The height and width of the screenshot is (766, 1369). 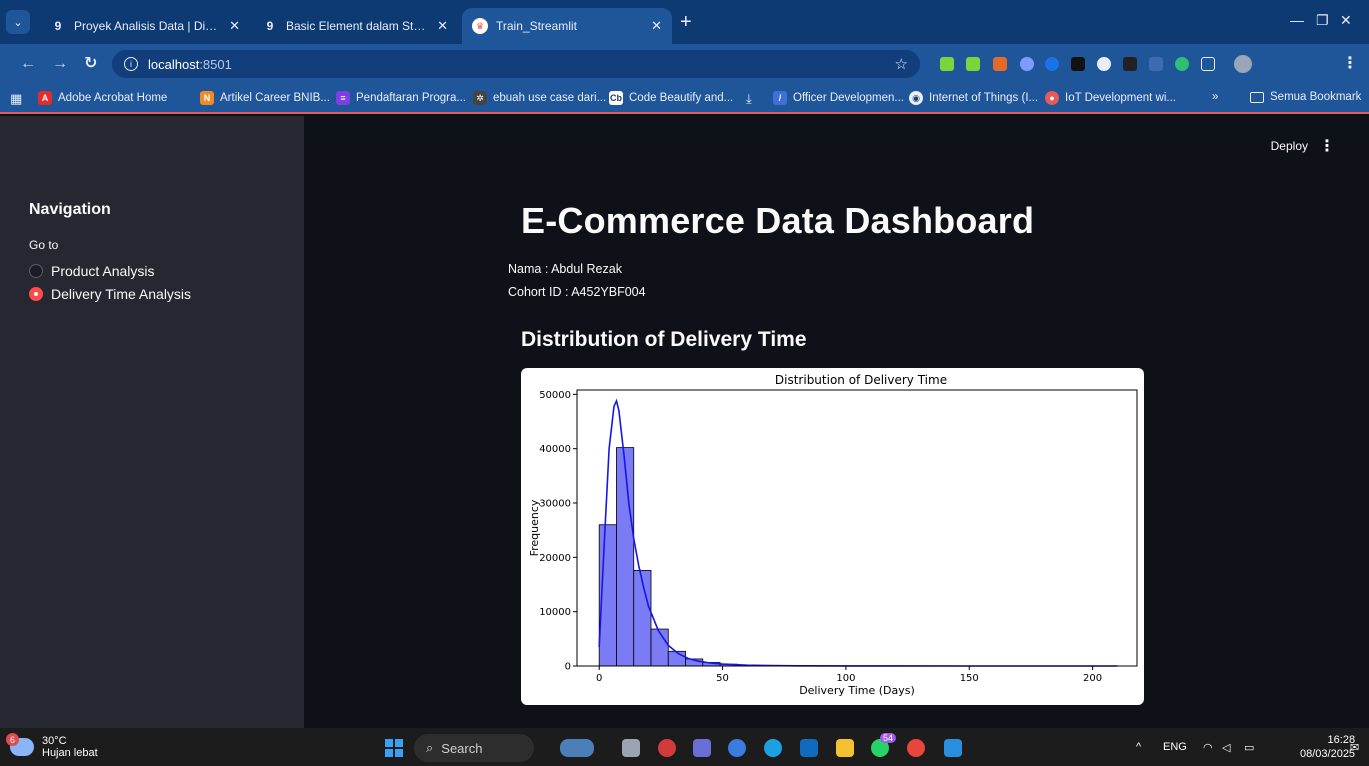 What do you see at coordinates (102, 98) in the screenshot?
I see `bookmark-adobe: A Adobe Acrobat Home` at bounding box center [102, 98].